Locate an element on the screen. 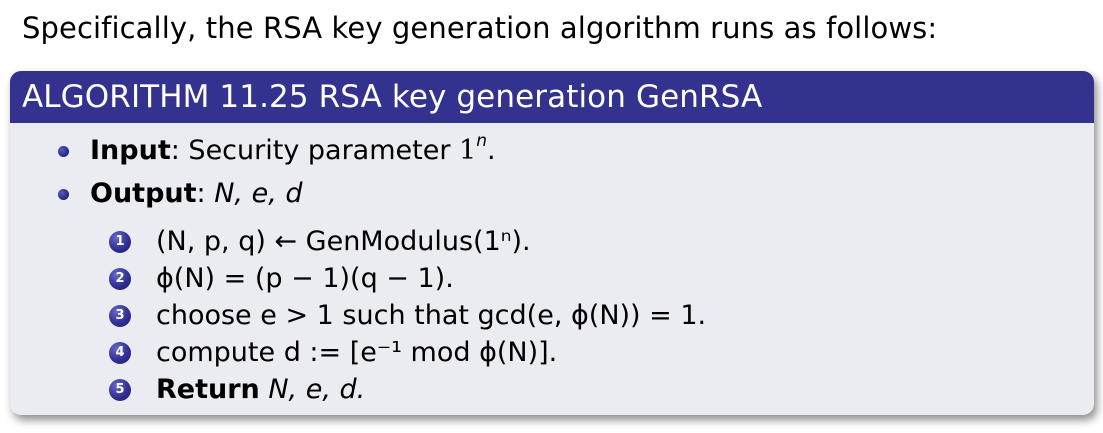 The height and width of the screenshot is (433, 1103). step-5-text: N, e, d. is located at coordinates (312, 389).